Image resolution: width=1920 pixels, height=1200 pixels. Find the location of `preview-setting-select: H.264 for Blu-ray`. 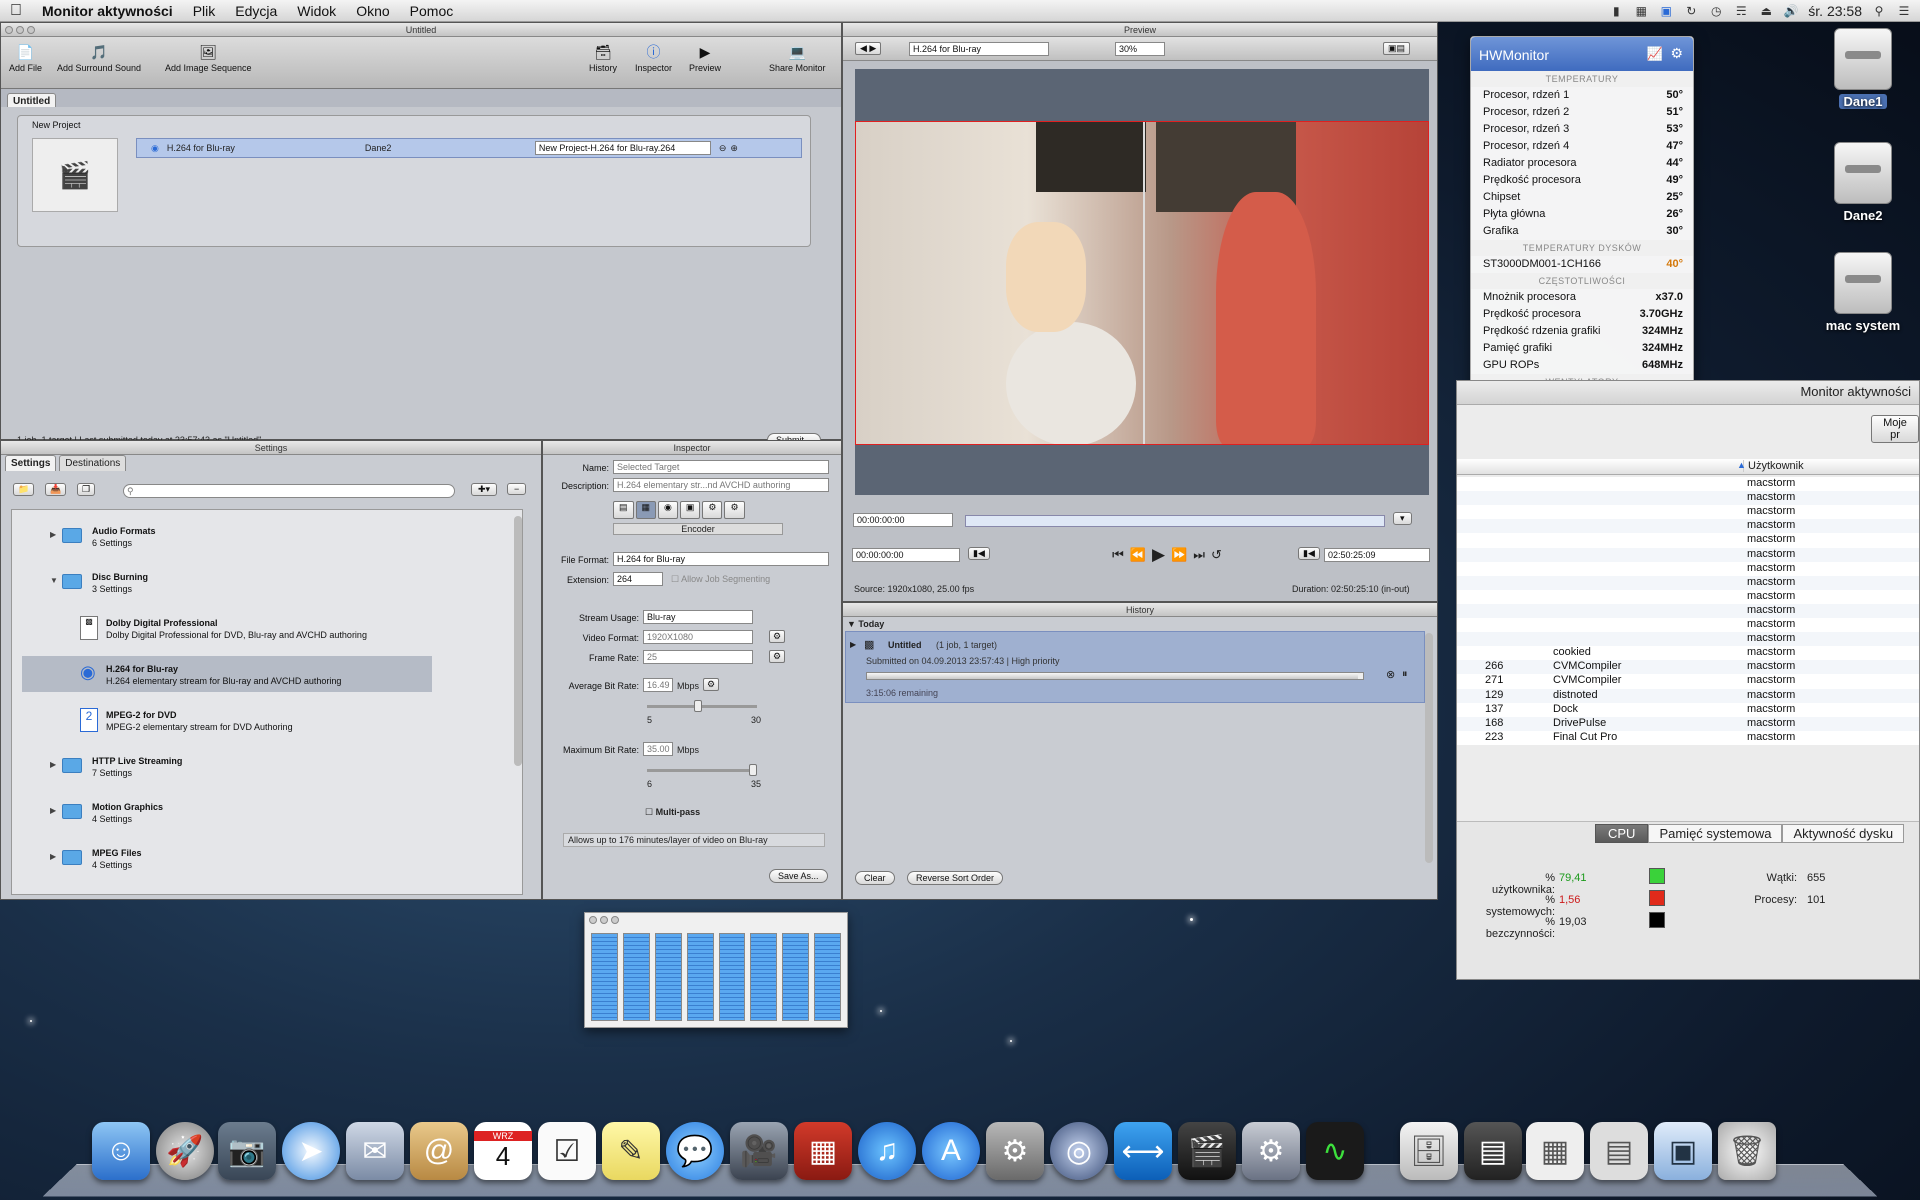

preview-setting-select: H.264 for Blu-ray is located at coordinates (979, 49).